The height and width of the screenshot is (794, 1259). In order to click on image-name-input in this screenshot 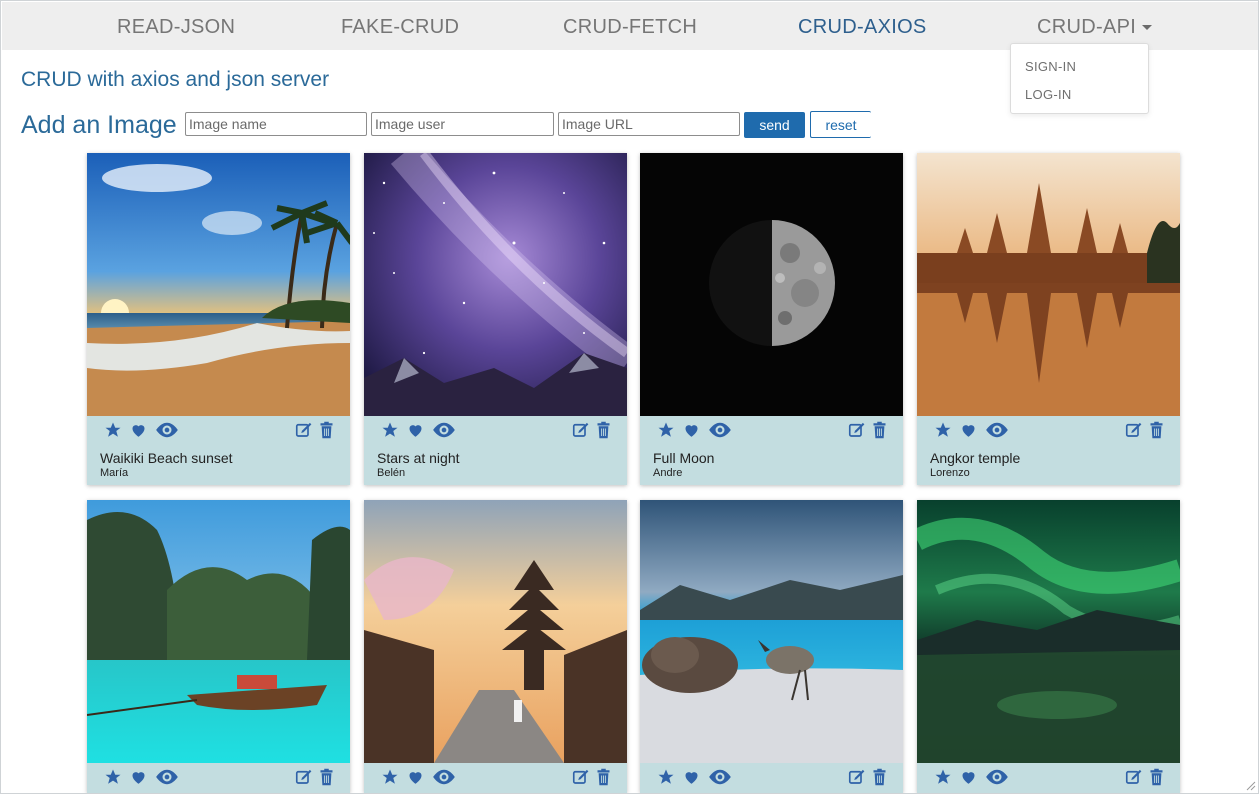, I will do `click(276, 124)`.